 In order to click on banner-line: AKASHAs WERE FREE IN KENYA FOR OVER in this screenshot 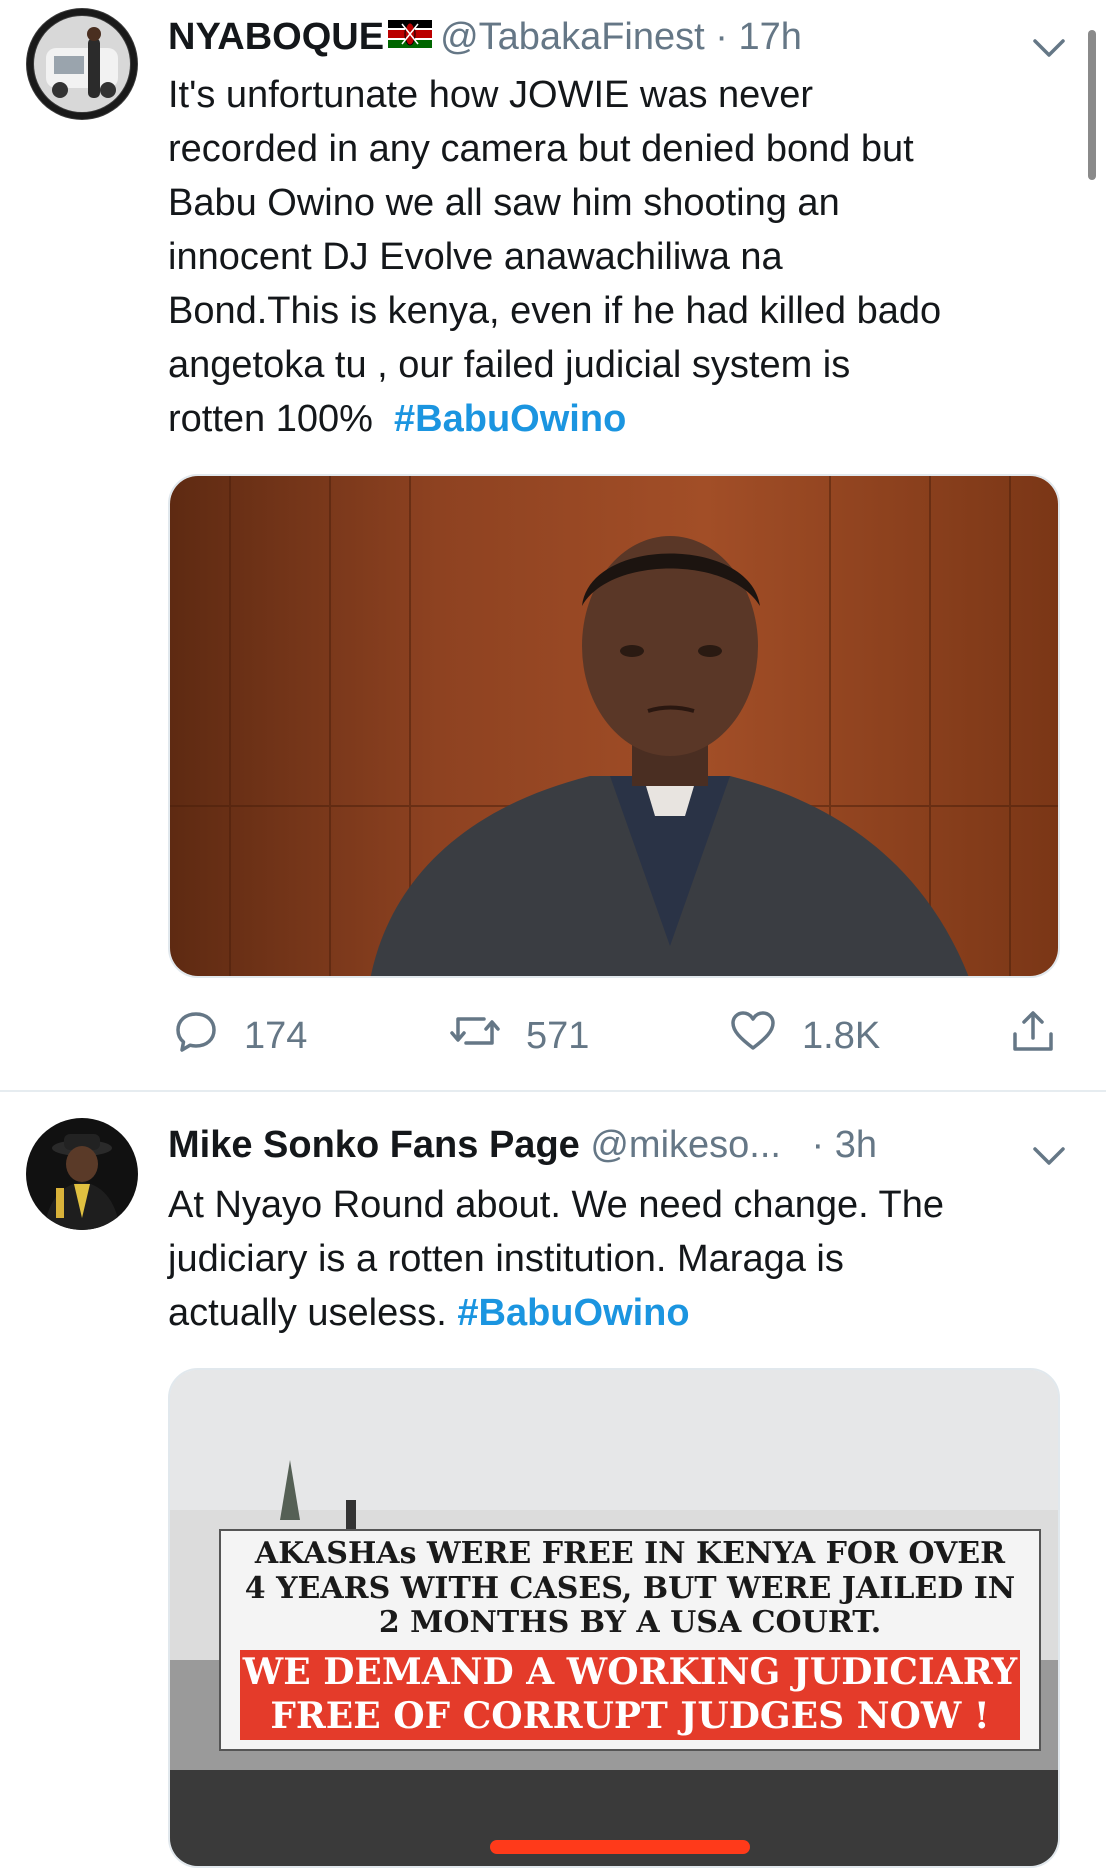, I will do `click(630, 1553)`.